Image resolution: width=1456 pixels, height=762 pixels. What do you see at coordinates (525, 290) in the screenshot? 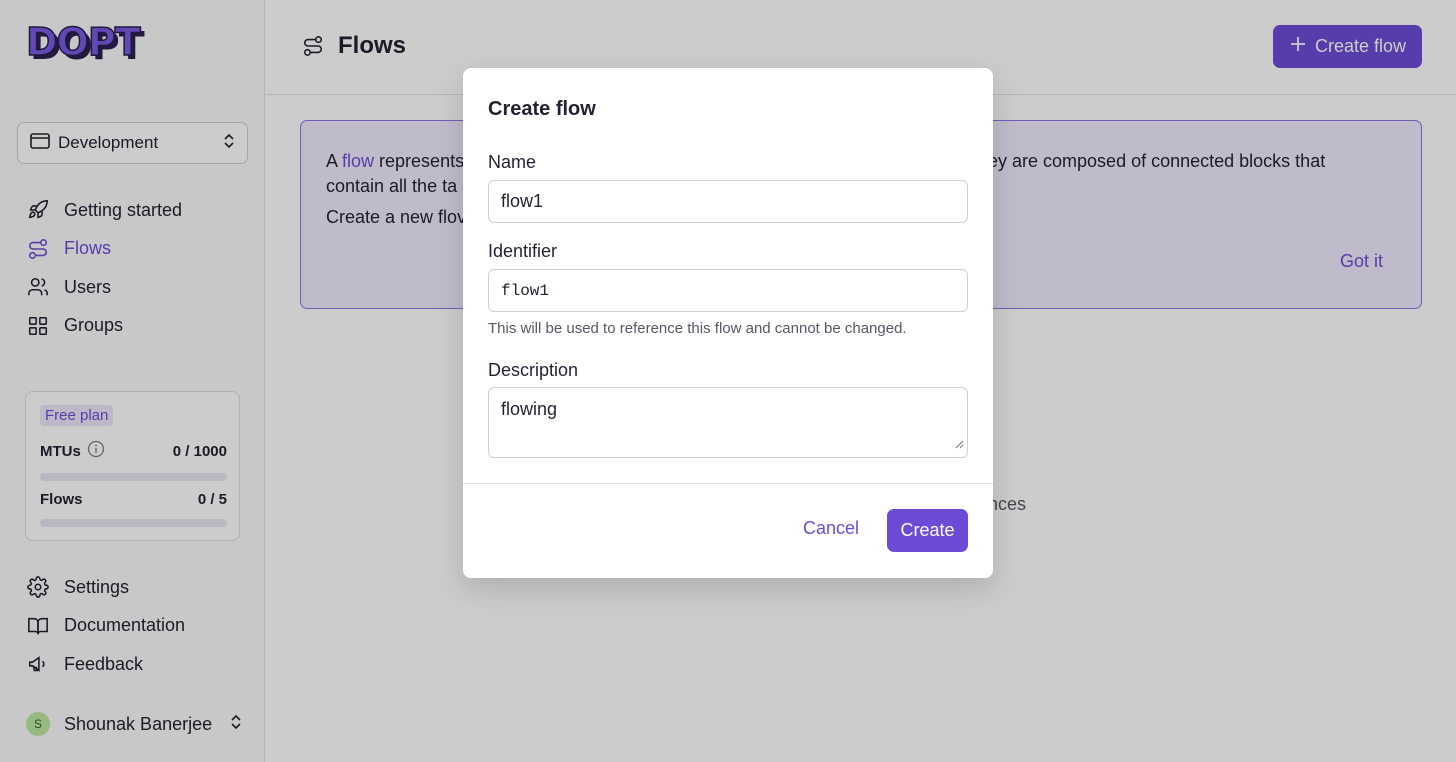
I see `identifier-value: flow1` at bounding box center [525, 290].